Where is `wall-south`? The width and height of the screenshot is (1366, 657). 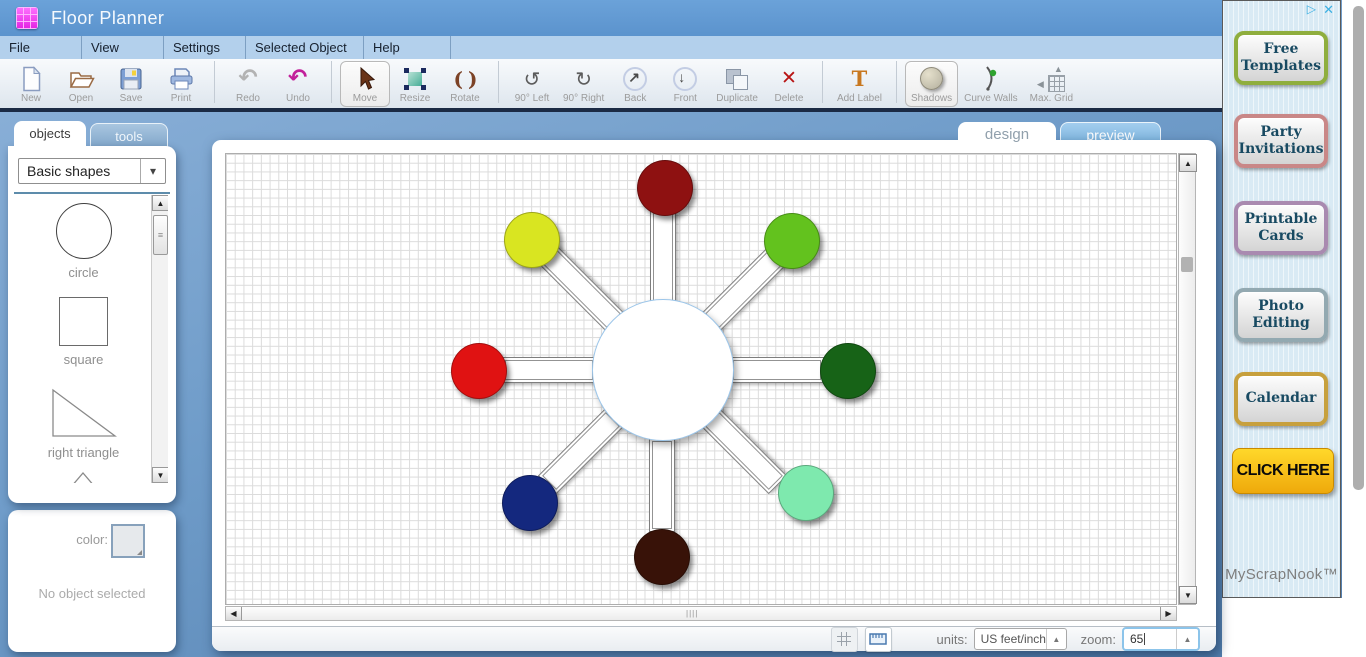
wall-south is located at coordinates (662, 485).